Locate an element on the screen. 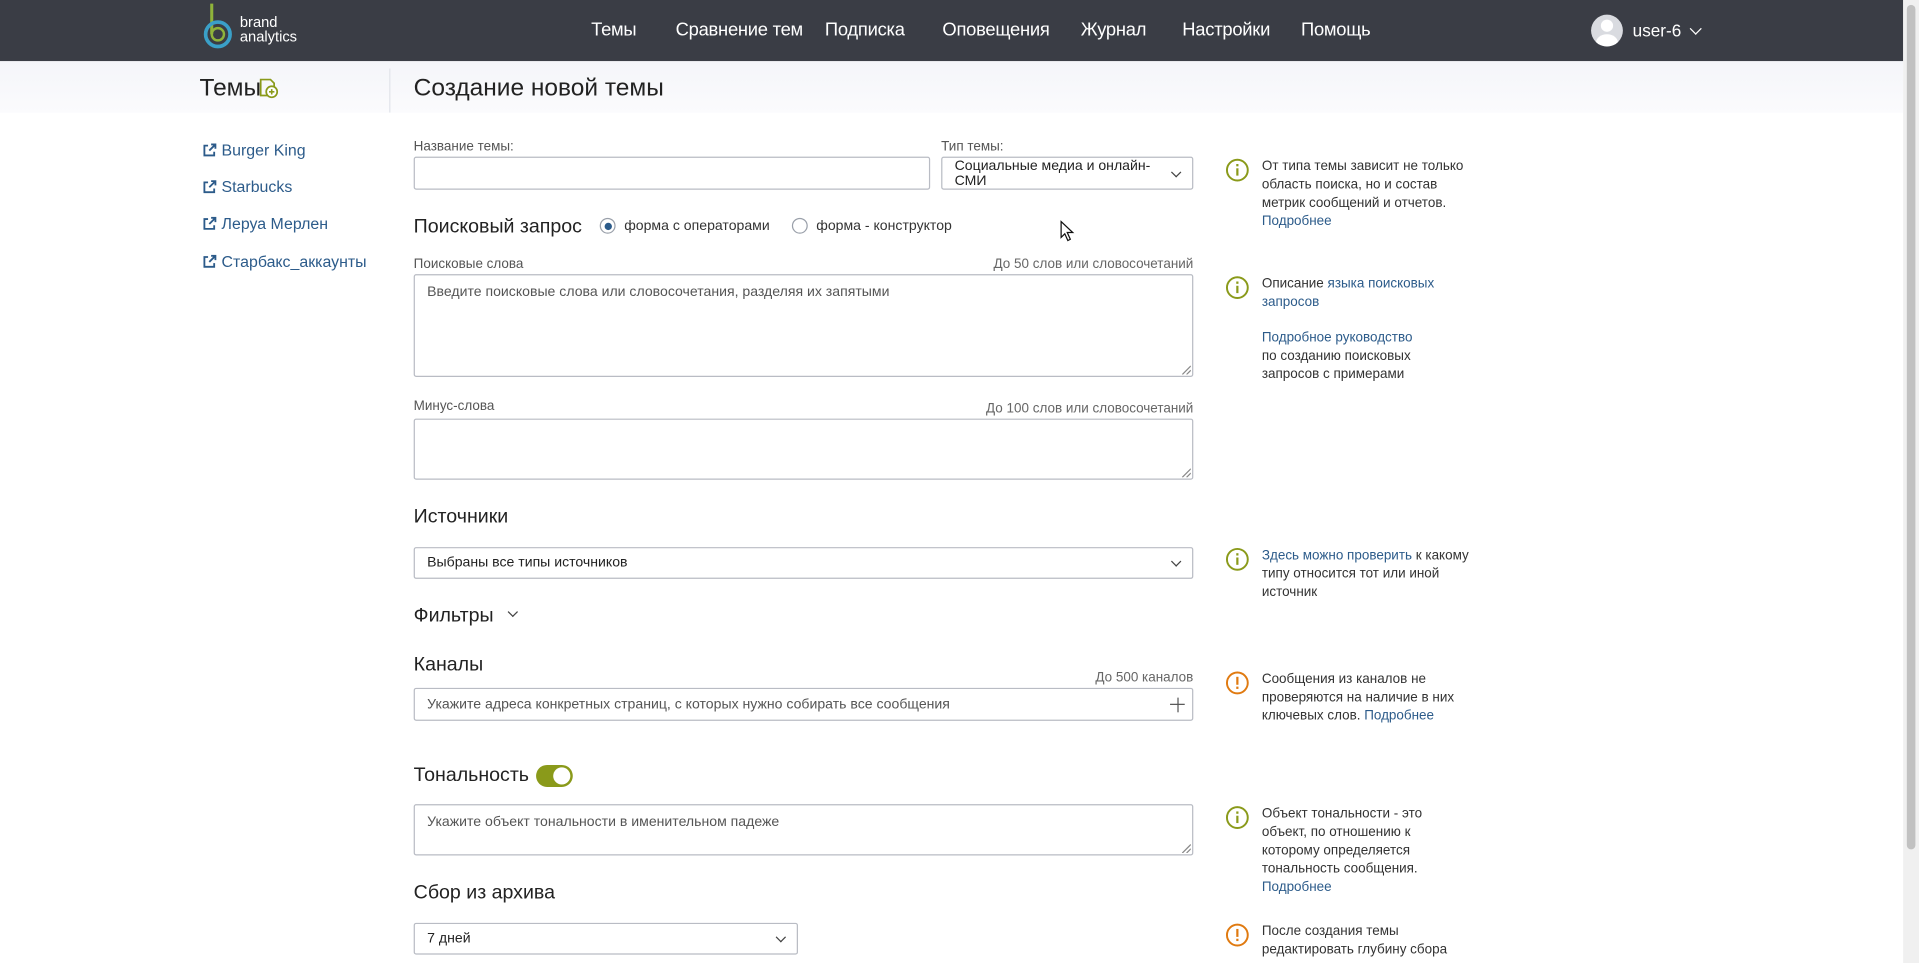  search-query-heading: Поисковый запрос is located at coordinates (497, 227).